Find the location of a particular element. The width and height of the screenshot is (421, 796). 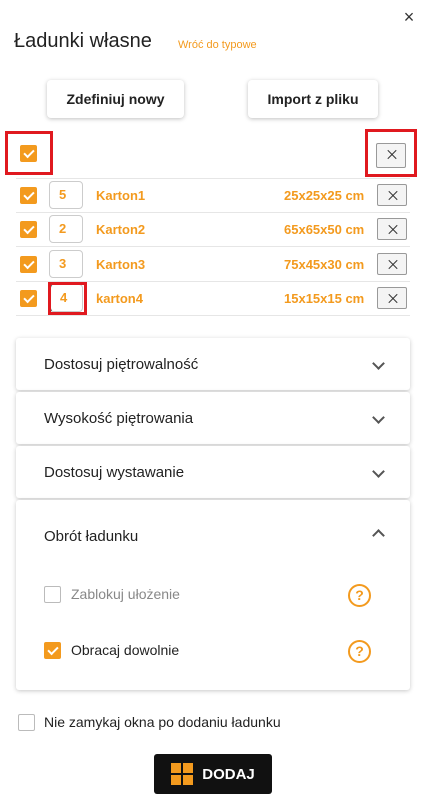

item-name: Karton2 is located at coordinates (121, 229).